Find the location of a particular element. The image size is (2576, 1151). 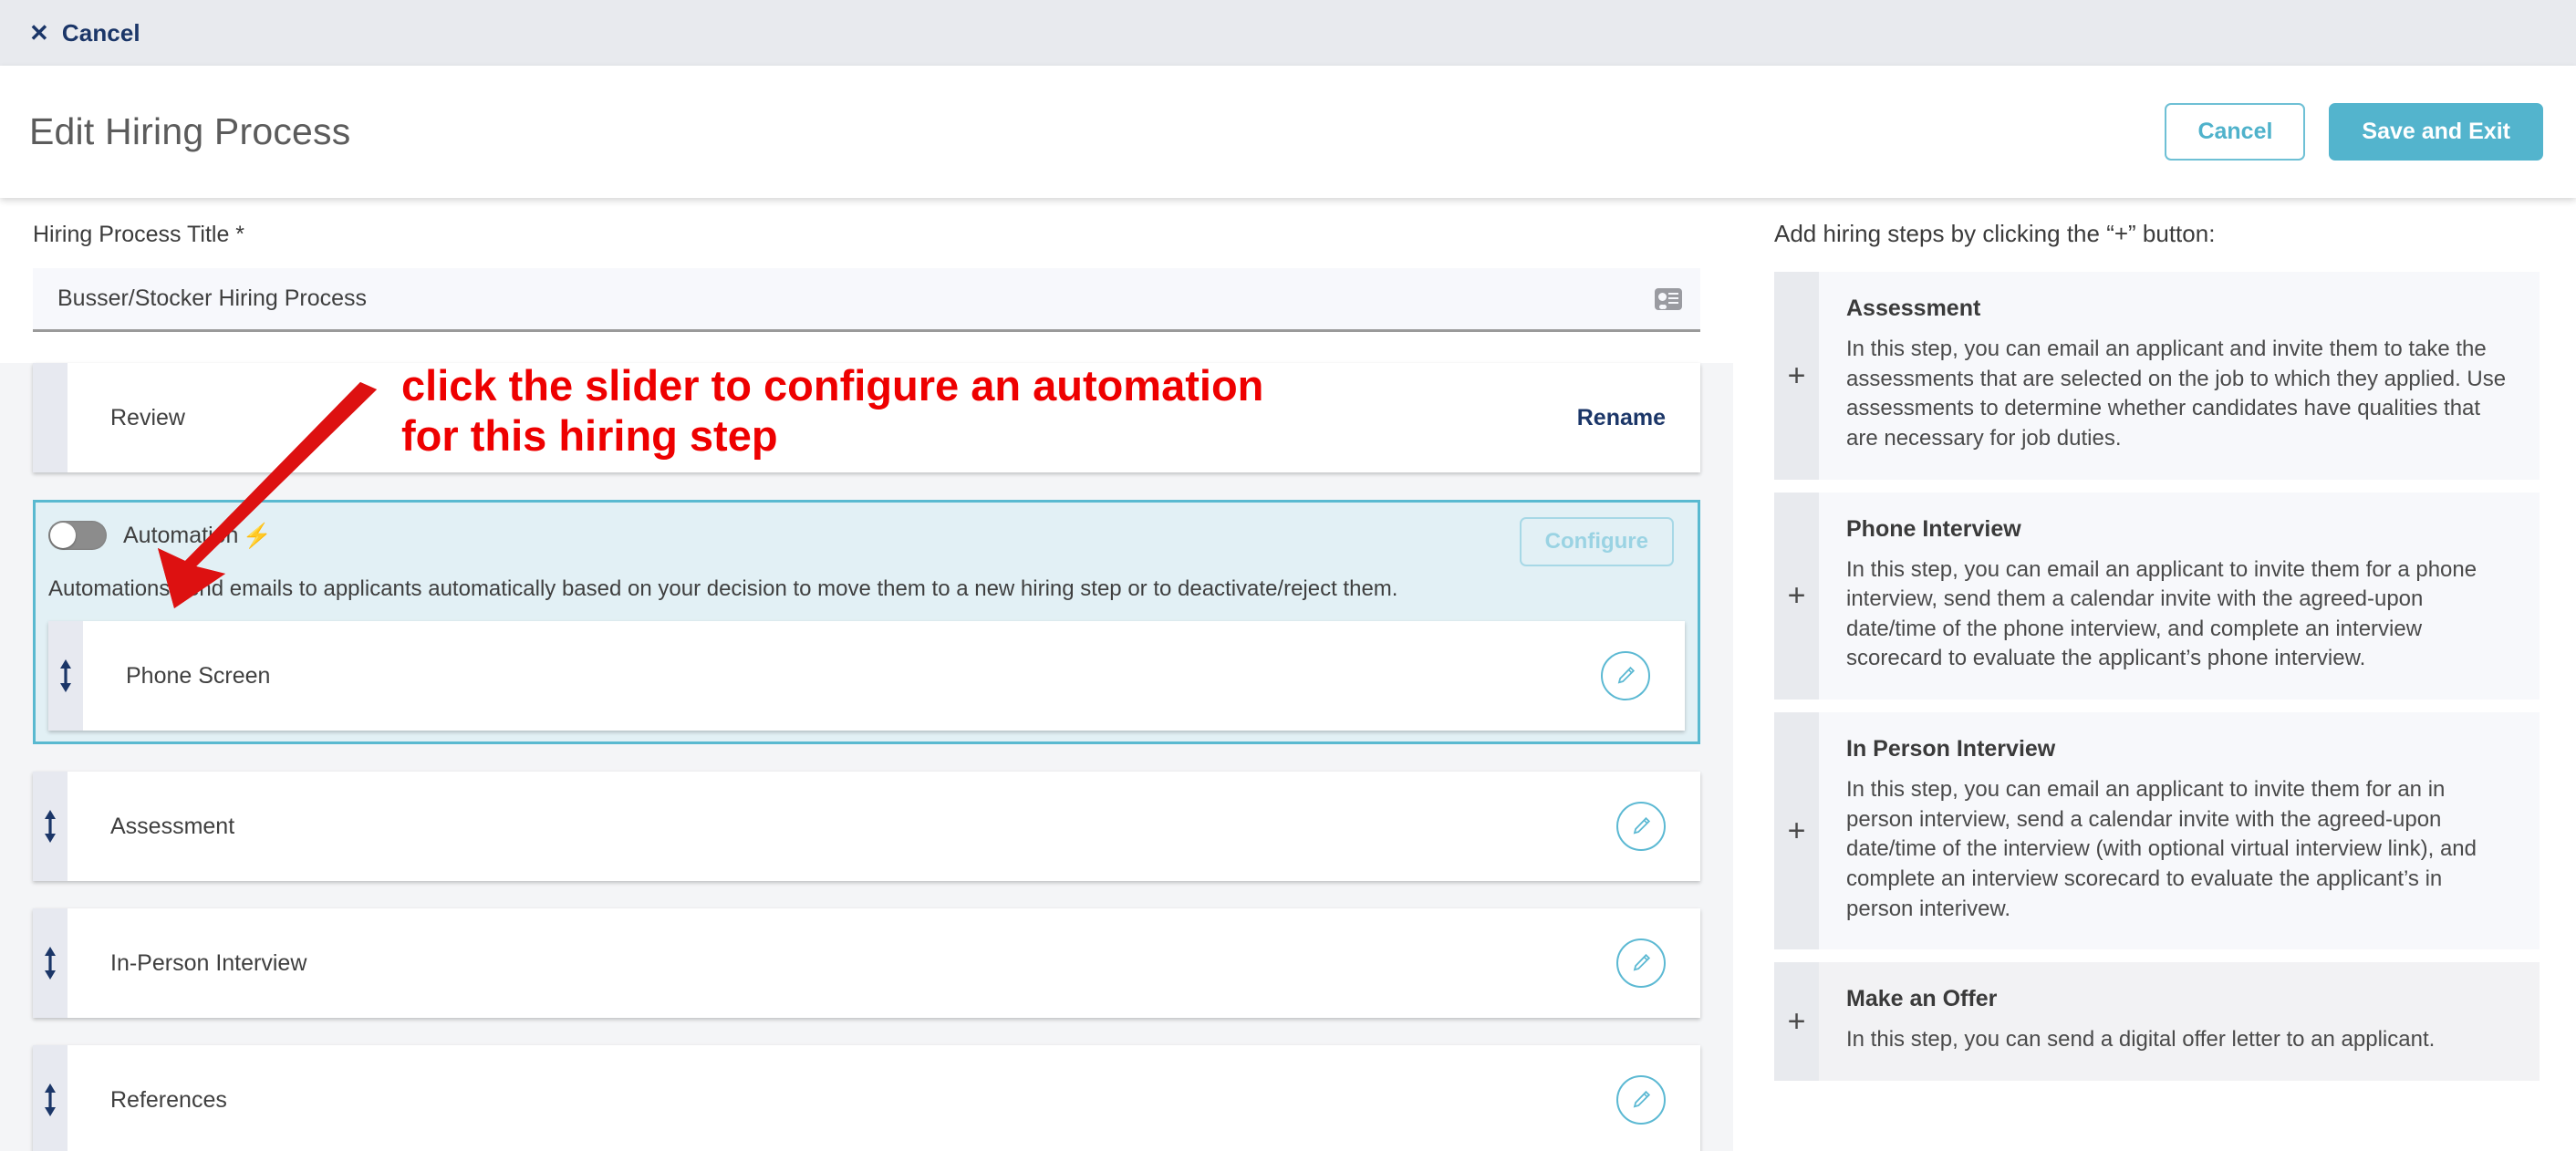

step-name: Phone Screen is located at coordinates (198, 675).